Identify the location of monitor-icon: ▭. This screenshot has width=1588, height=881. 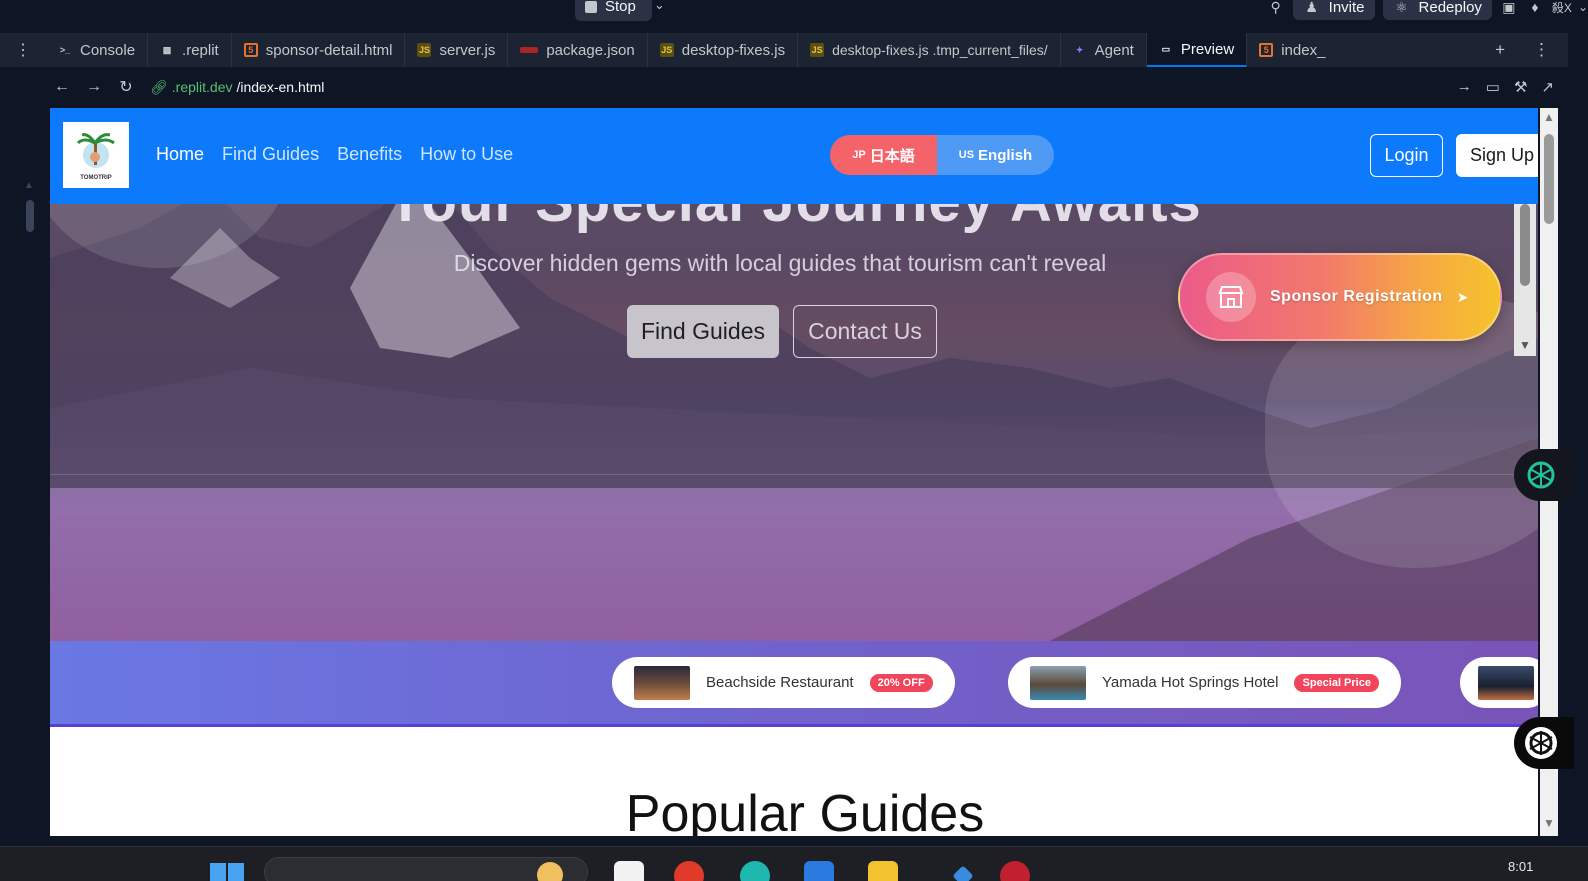
(1166, 48).